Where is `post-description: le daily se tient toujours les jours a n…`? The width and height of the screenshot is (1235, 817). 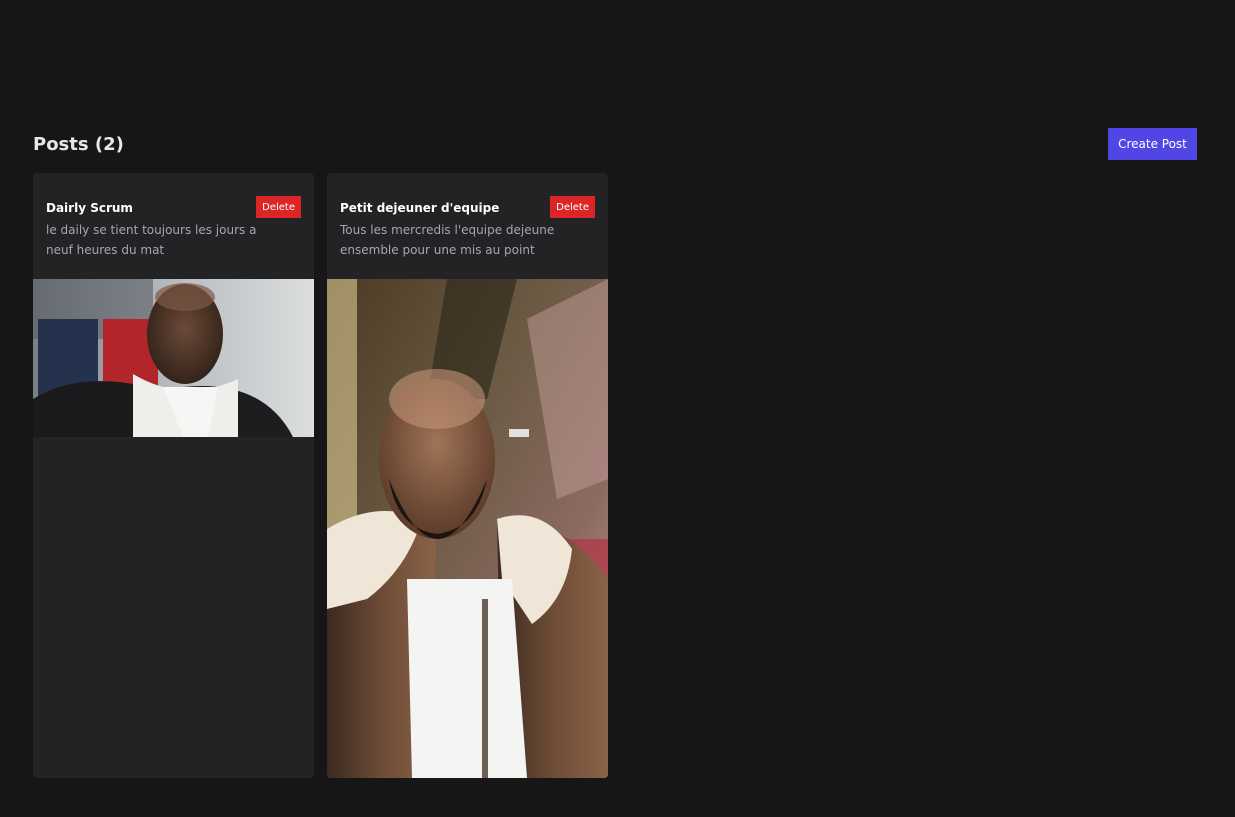 post-description: le daily se tient toujours les jours a n… is located at coordinates (151, 240).